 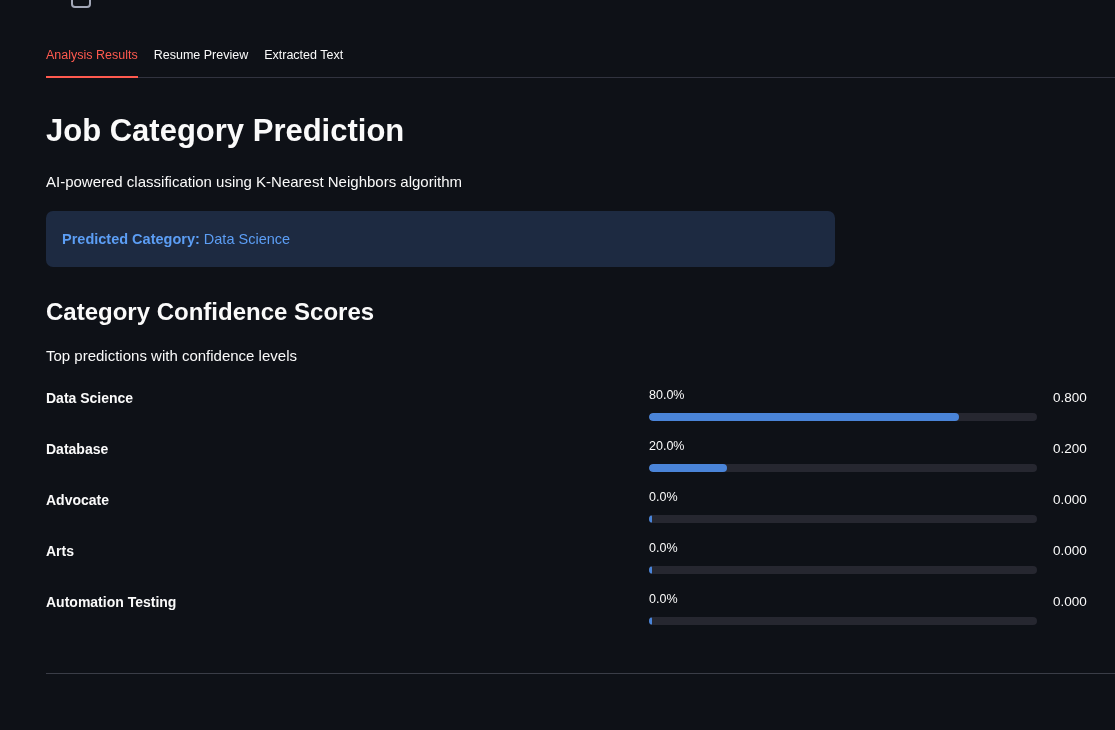 What do you see at coordinates (440, 239) in the screenshot?
I see `prediction-info-box: Predicted Category: Data Science` at bounding box center [440, 239].